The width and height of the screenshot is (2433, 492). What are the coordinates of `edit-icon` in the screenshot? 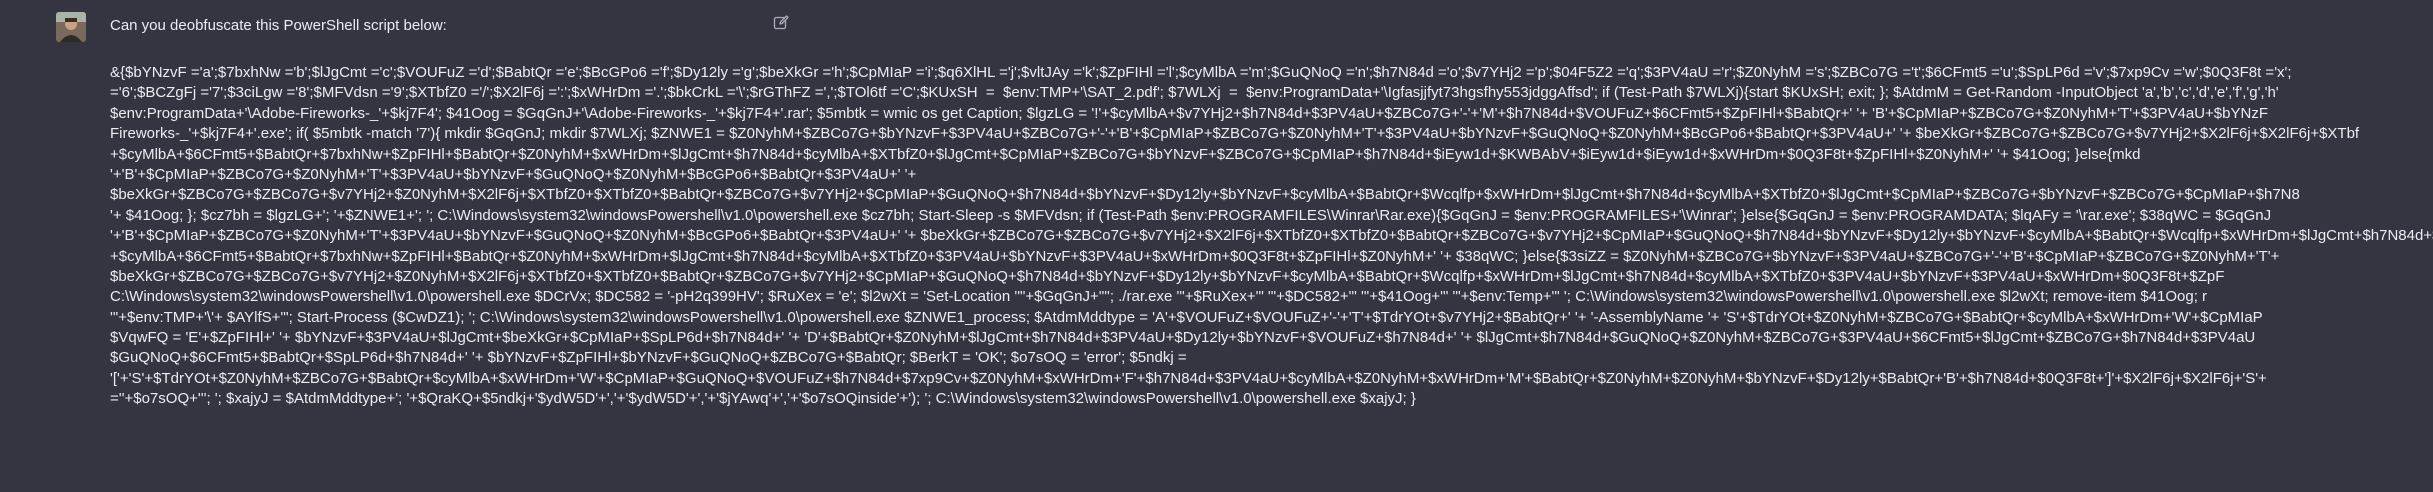 It's located at (781, 23).